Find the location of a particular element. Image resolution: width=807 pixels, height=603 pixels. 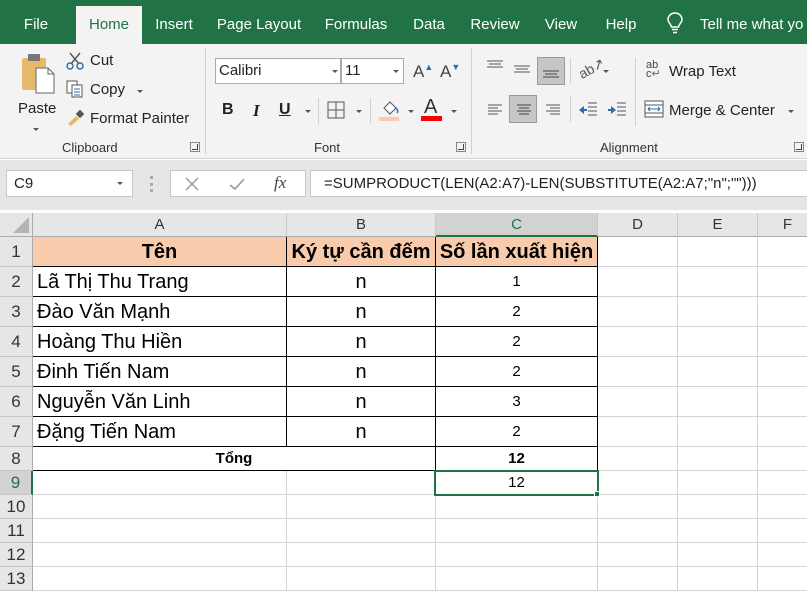

row-header-13: 13 is located at coordinates (16, 579).